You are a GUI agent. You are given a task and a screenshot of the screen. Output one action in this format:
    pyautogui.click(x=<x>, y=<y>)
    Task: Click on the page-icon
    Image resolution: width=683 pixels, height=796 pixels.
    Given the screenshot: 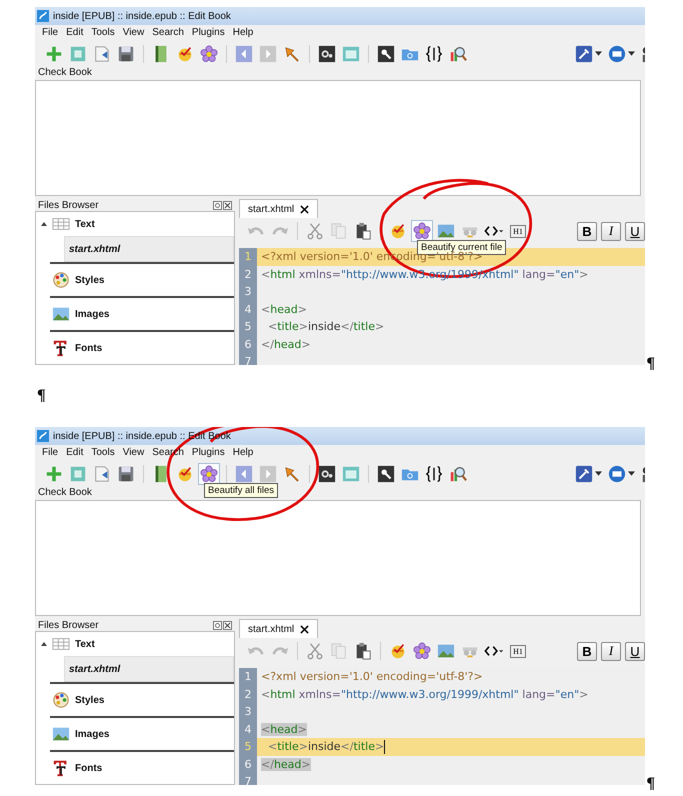 What is the action you would take?
    pyautogui.click(x=78, y=53)
    